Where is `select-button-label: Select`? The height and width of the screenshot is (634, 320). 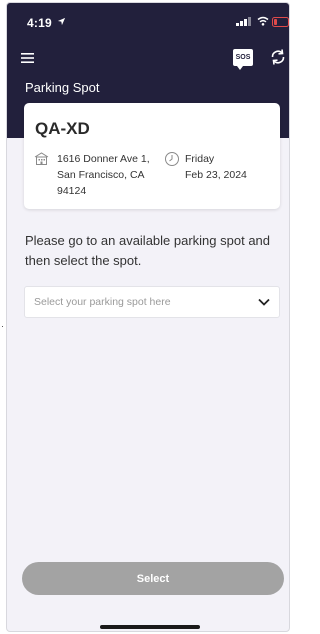 select-button-label: Select is located at coordinates (153, 578).